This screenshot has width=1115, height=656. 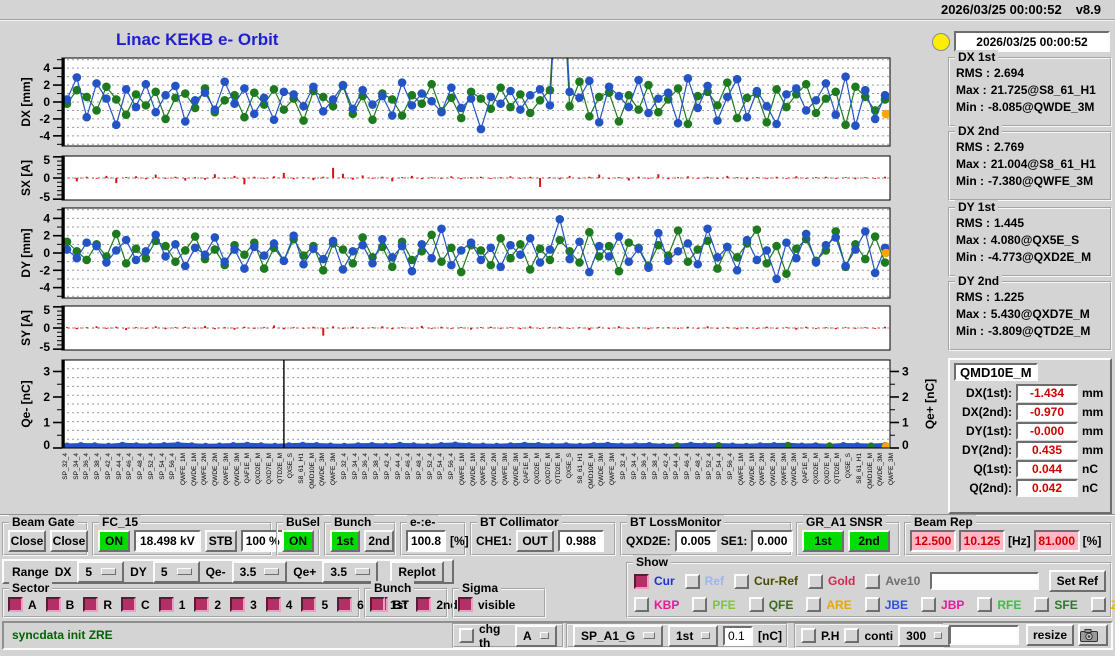 What do you see at coordinates (656, 604) in the screenshot?
I see `show-toggle-kbp: KBP` at bounding box center [656, 604].